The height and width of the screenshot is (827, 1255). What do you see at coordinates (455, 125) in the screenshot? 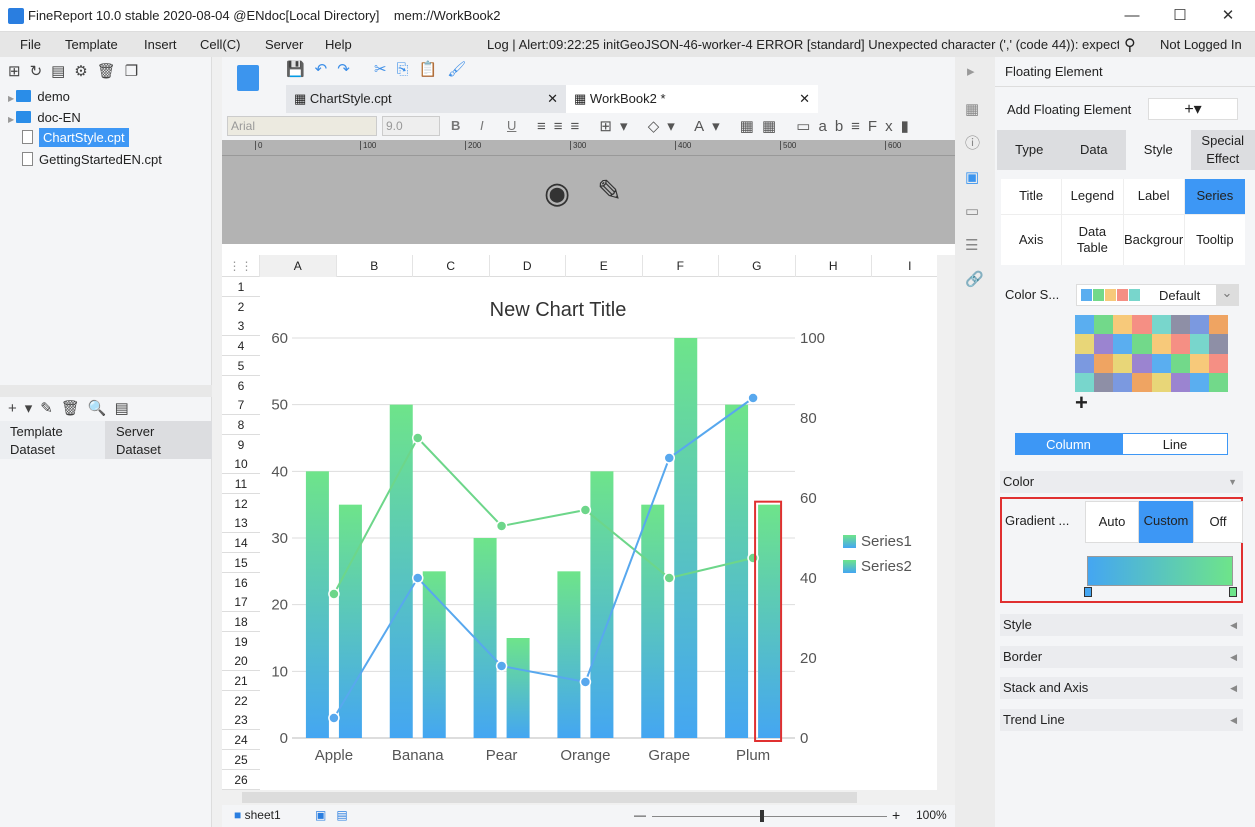
I see `bold-button: B` at bounding box center [455, 125].